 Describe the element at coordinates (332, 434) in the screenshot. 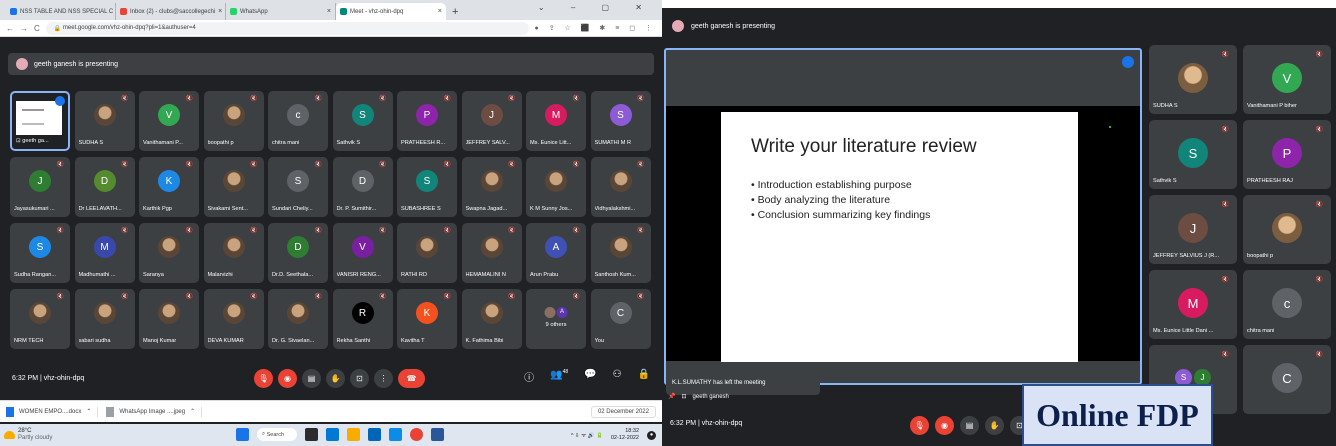

I see `widgets-icon` at that location.